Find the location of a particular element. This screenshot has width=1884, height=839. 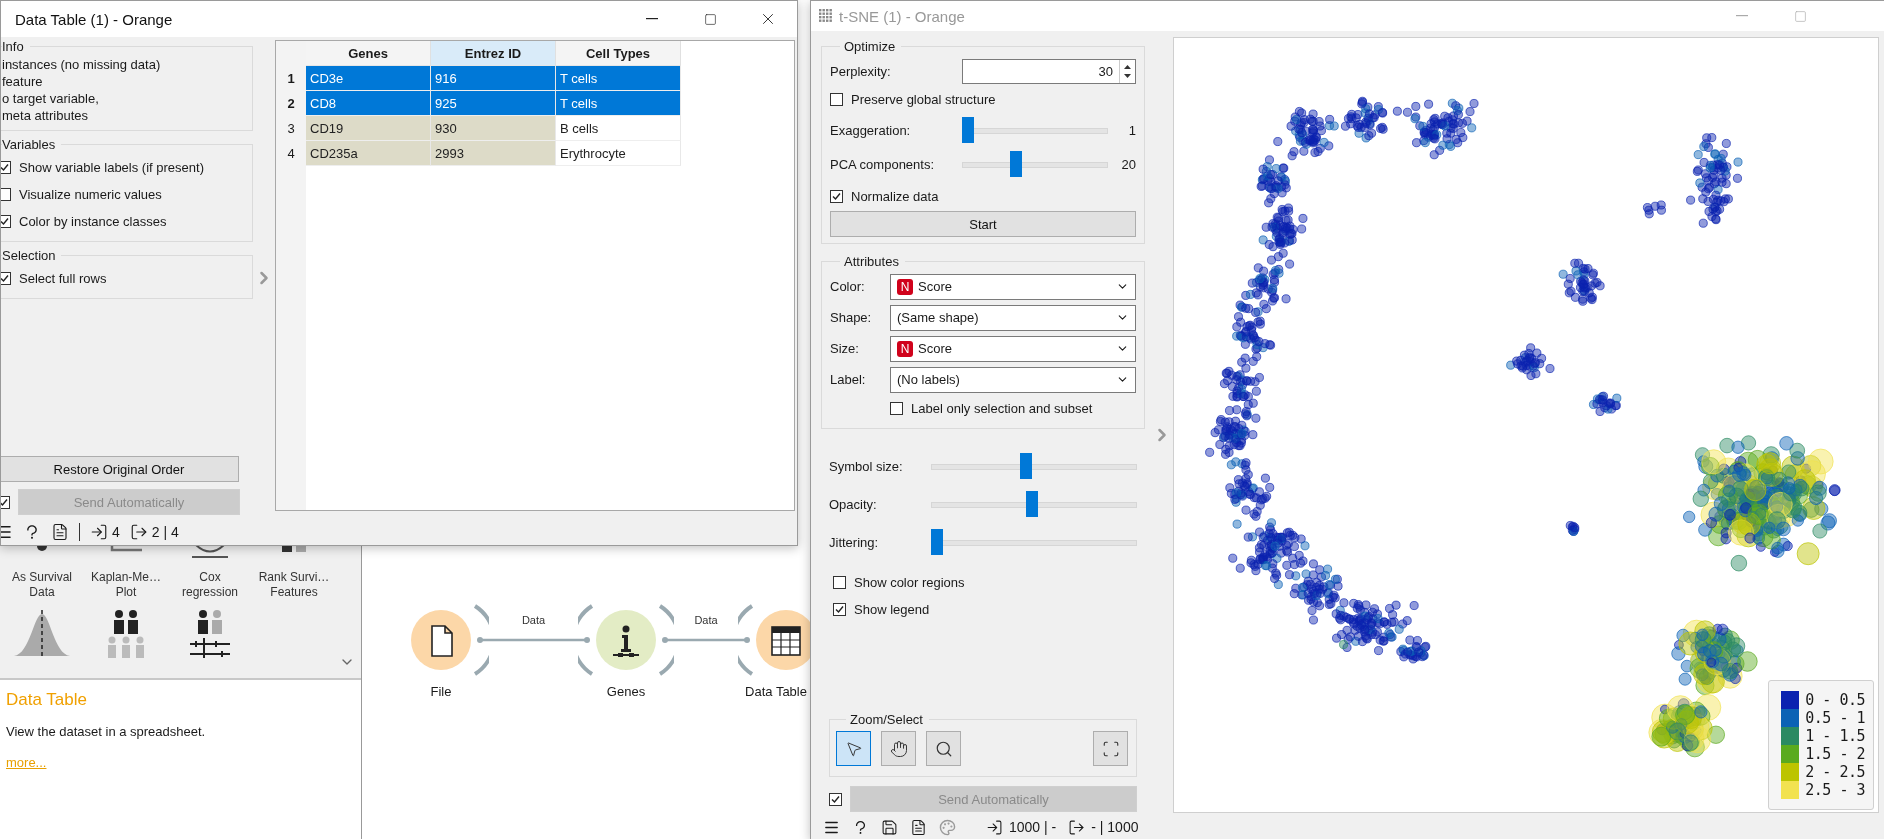

column-header: Entrez ID is located at coordinates (493, 53).